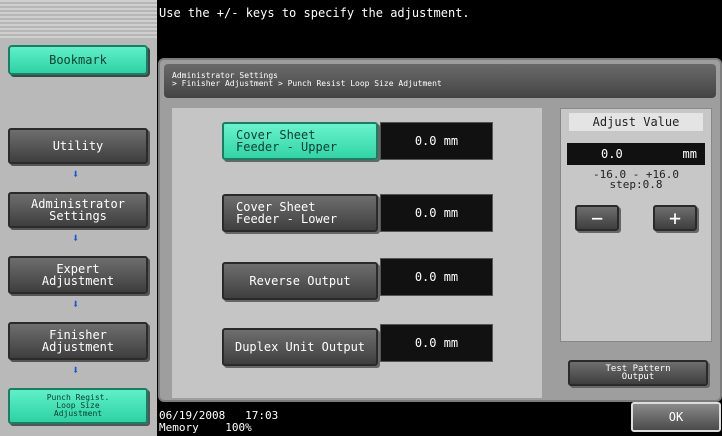 Image resolution: width=722 pixels, height=436 pixels. I want to click on sidebar-item-expert-adjustment: Expert Adjustment, so click(78, 275).